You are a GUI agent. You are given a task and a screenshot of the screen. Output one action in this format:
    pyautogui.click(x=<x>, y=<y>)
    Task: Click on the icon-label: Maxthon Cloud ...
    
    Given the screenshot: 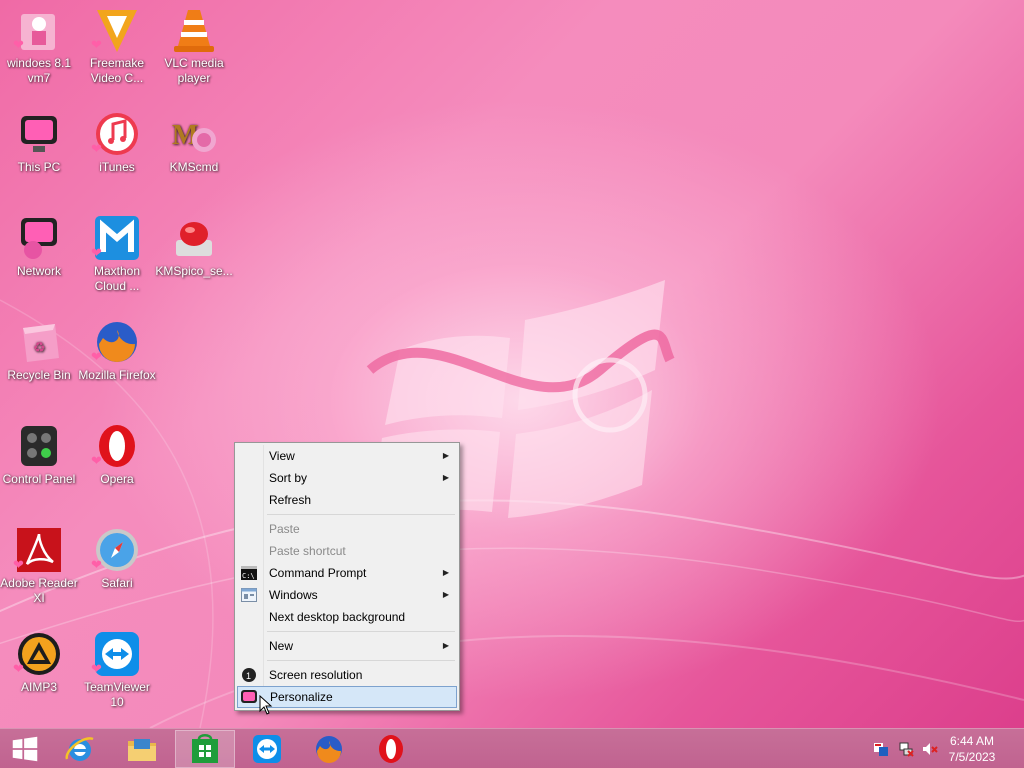 What is the action you would take?
    pyautogui.click(x=117, y=278)
    